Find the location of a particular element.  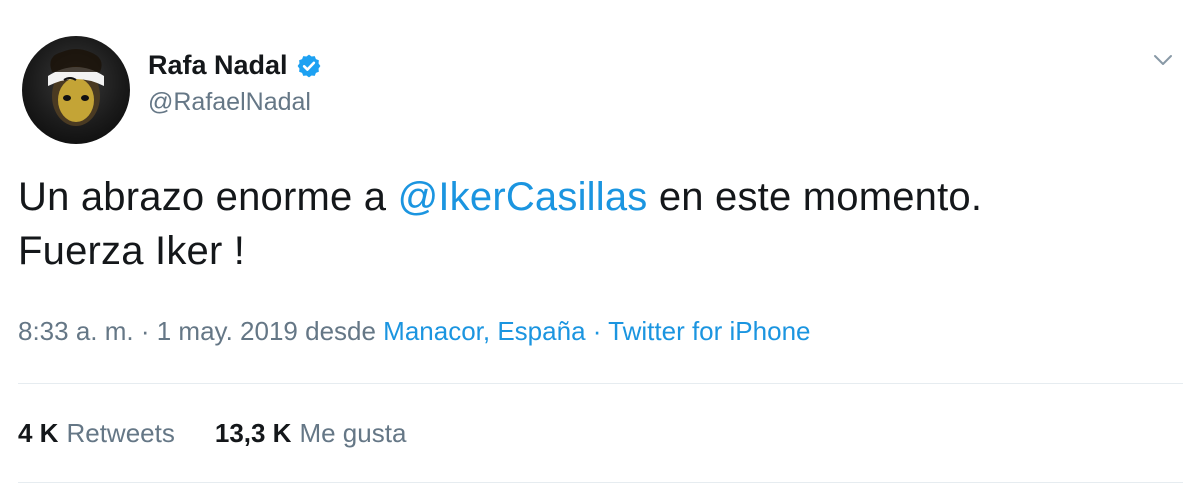

avatar is located at coordinates (76, 90).